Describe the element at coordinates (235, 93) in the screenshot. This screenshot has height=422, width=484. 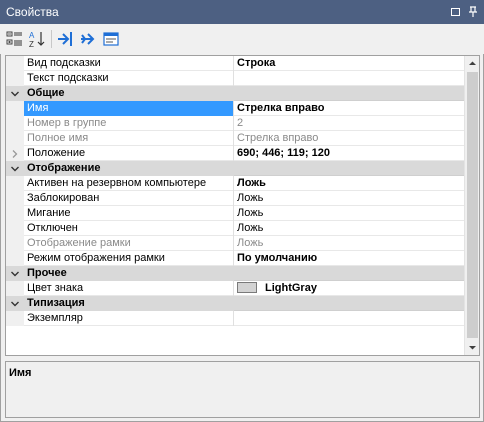
I see `category-row: Общие` at that location.